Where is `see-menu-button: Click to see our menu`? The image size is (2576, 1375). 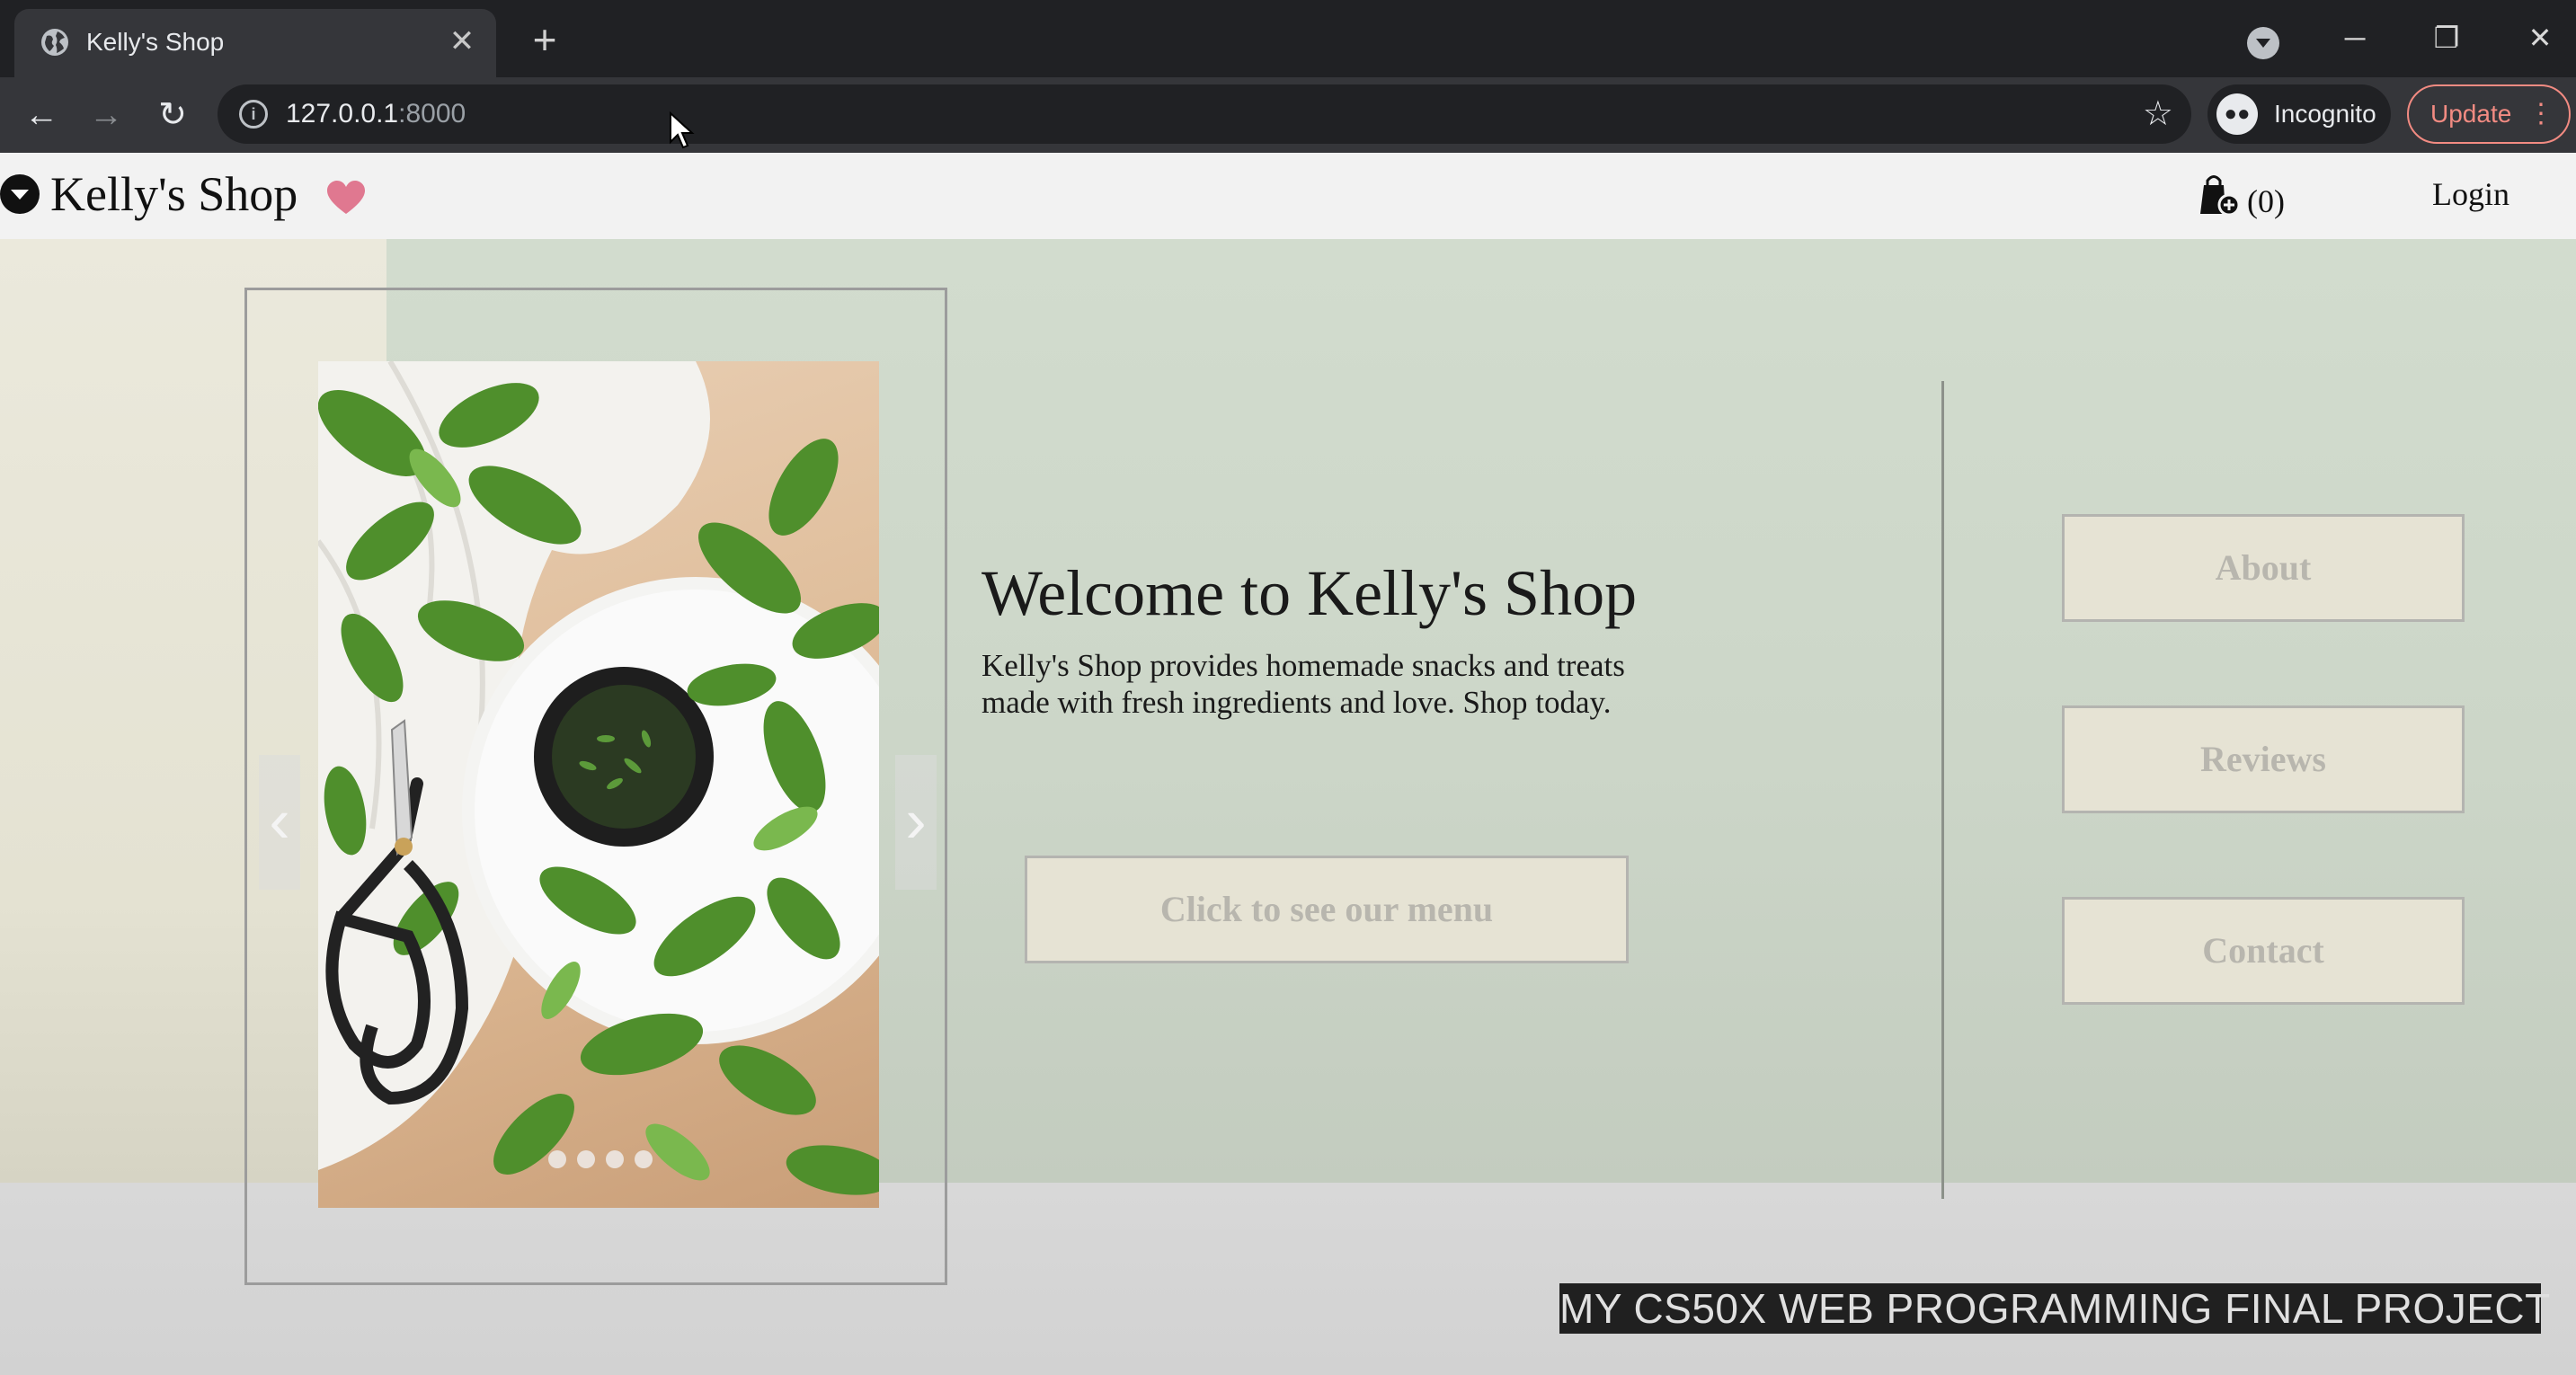
see-menu-button: Click to see our menu is located at coordinates (1327, 910).